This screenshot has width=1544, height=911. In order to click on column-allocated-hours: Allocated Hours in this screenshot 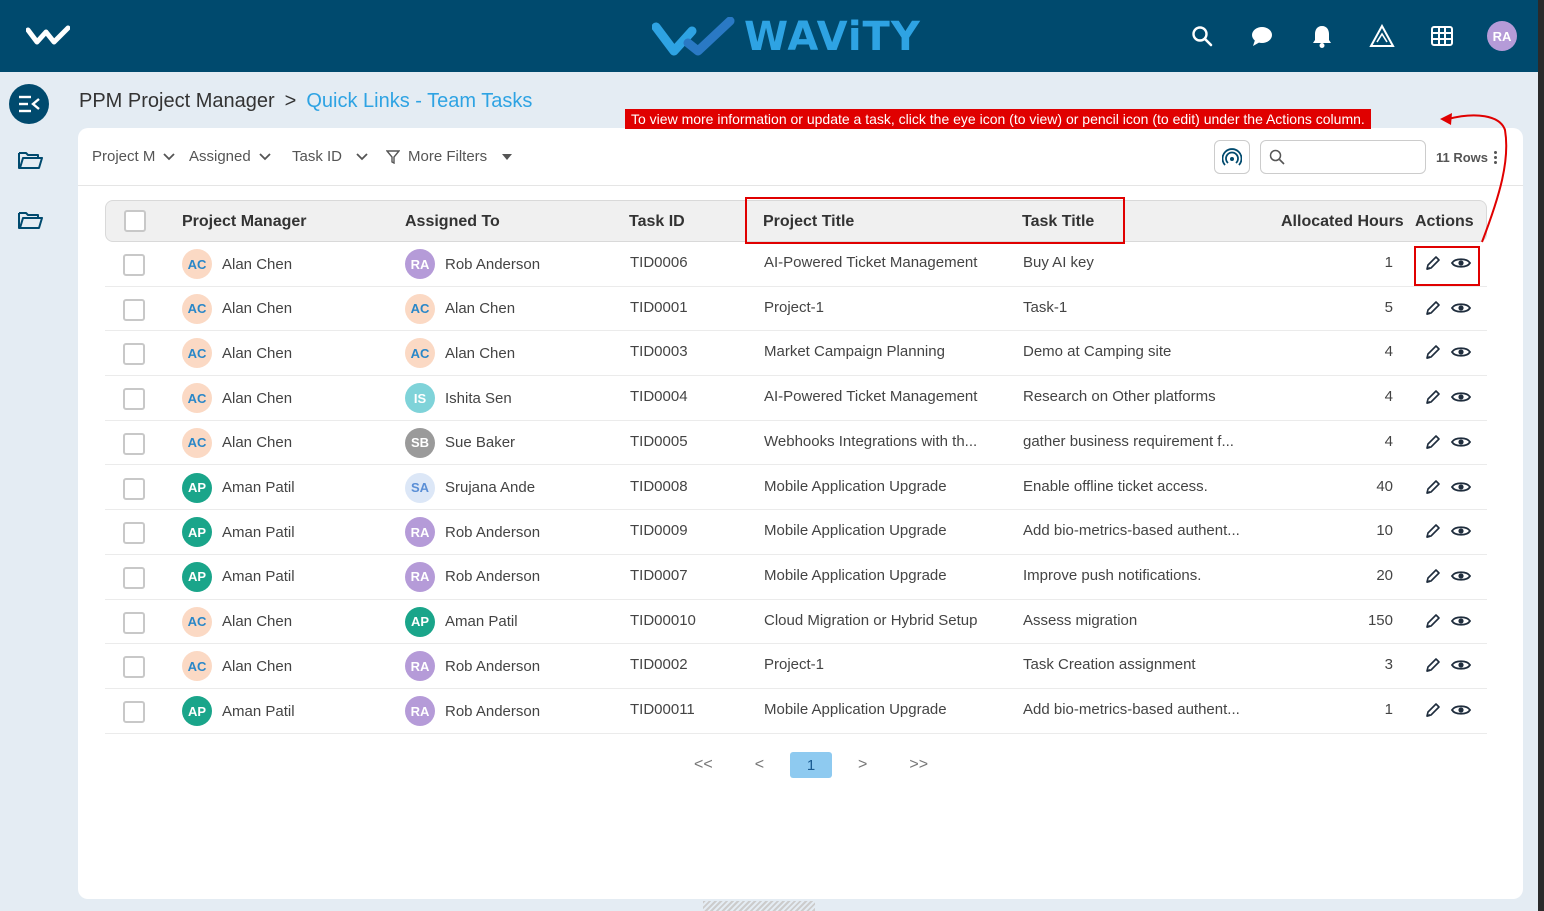, I will do `click(1342, 222)`.